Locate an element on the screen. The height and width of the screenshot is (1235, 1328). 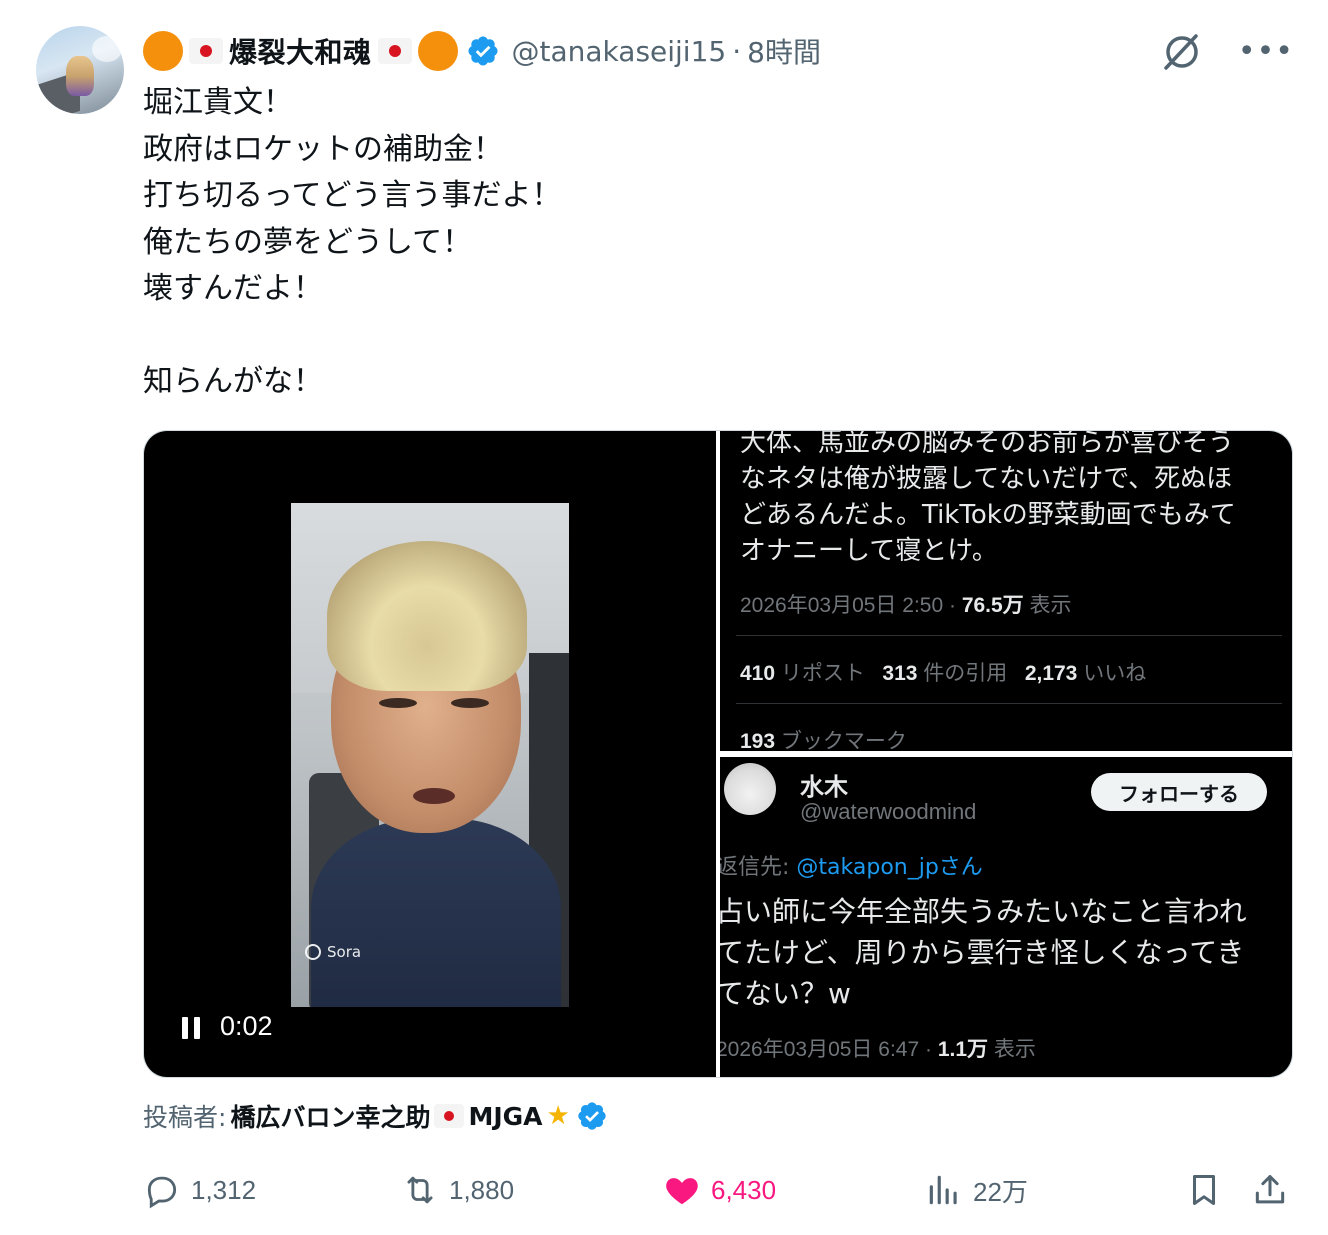
repost-count: 1,880 is located at coordinates (482, 1189).